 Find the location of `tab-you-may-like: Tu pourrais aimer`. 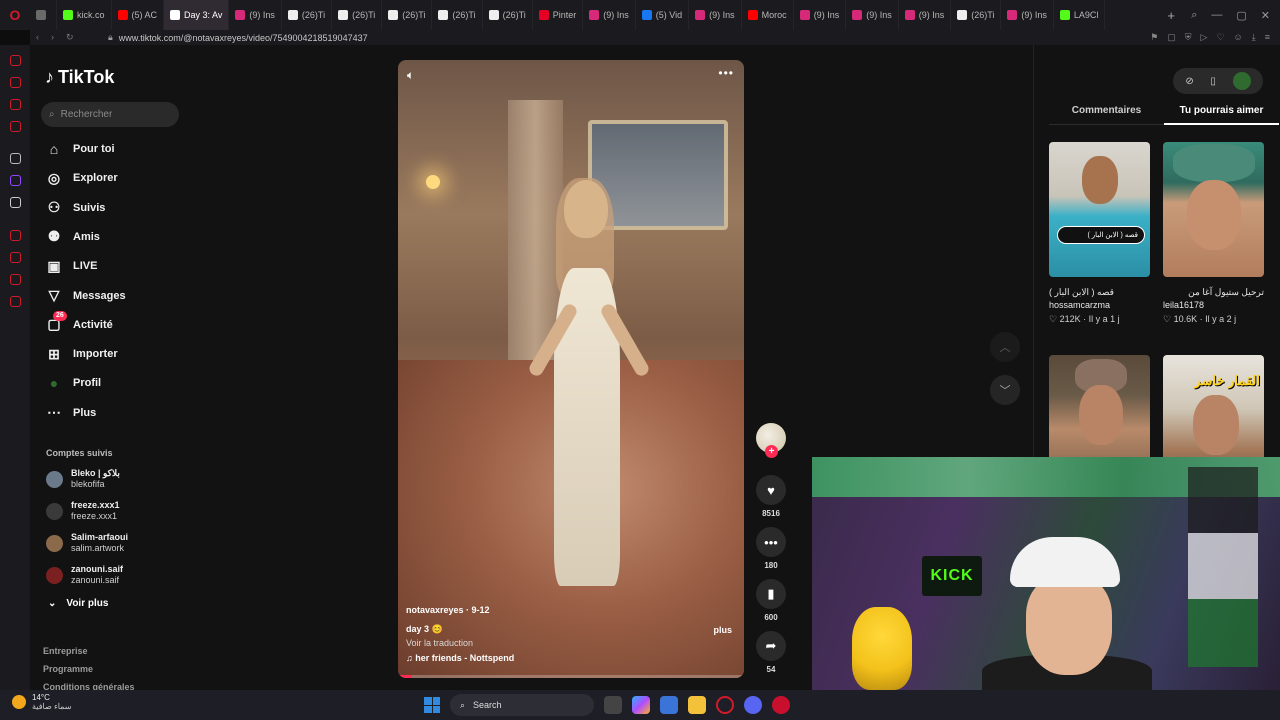

tab-you-may-like: Tu pourrais aimer is located at coordinates (1221, 115).